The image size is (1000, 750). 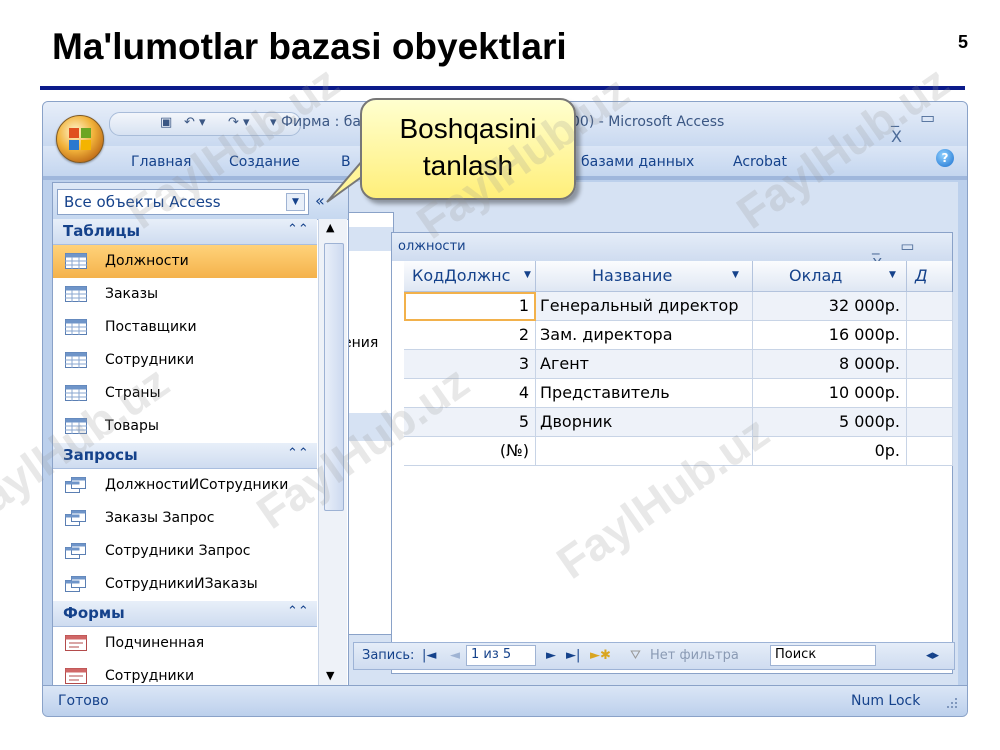 I want to click on table-window-titlebar, so click(x=672, y=247).